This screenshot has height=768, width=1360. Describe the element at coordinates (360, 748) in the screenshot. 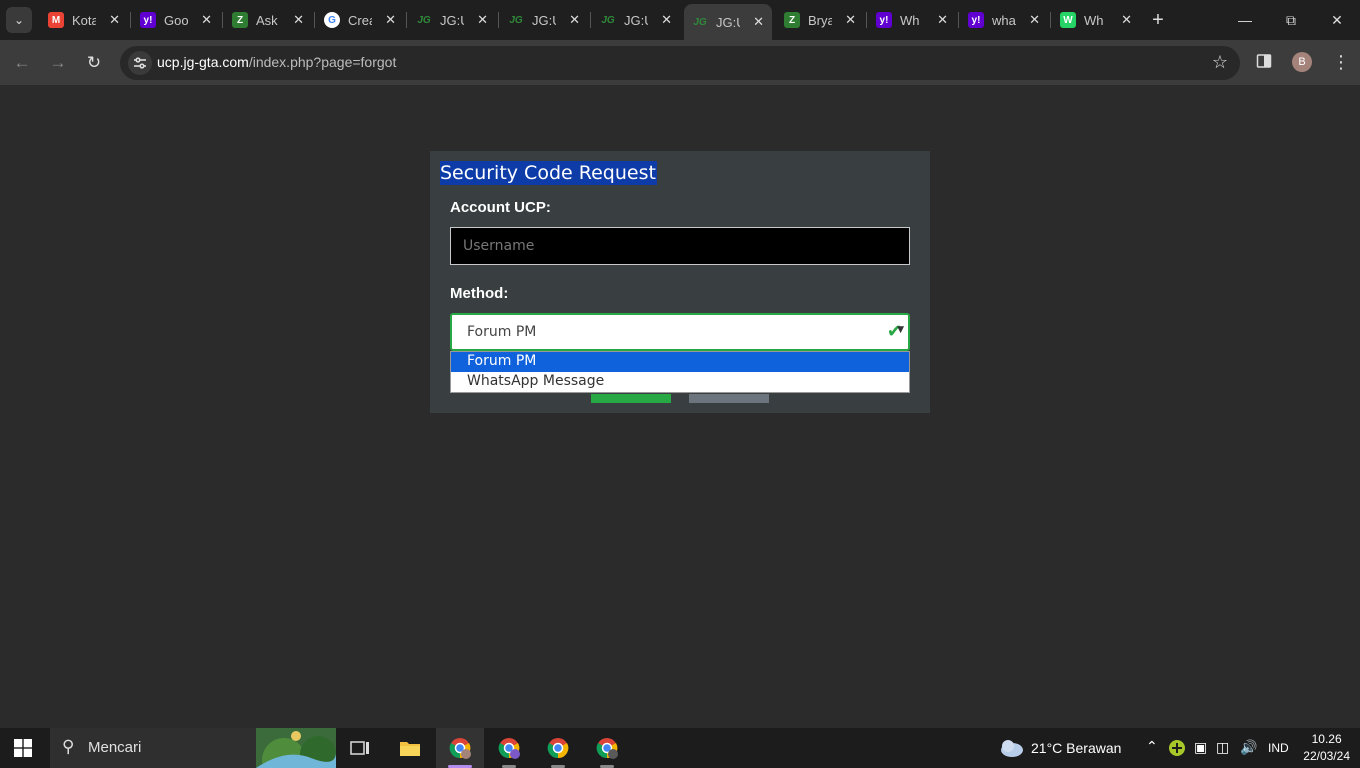

I see `task-view-icon` at that location.